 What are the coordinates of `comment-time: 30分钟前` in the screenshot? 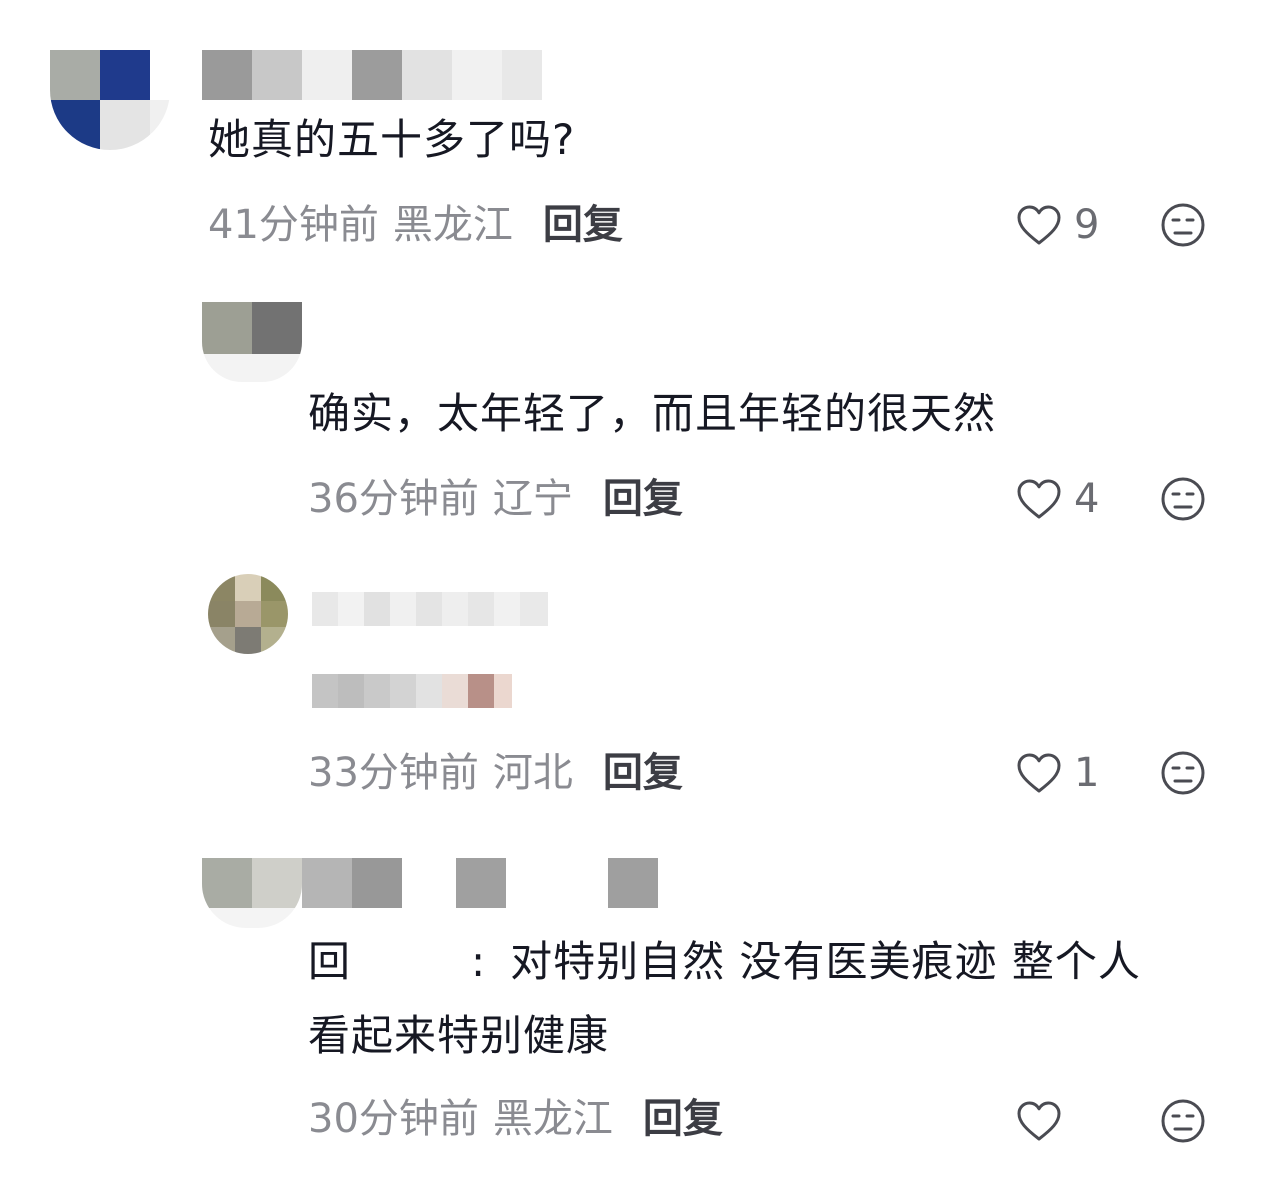 It's located at (393, 1119).